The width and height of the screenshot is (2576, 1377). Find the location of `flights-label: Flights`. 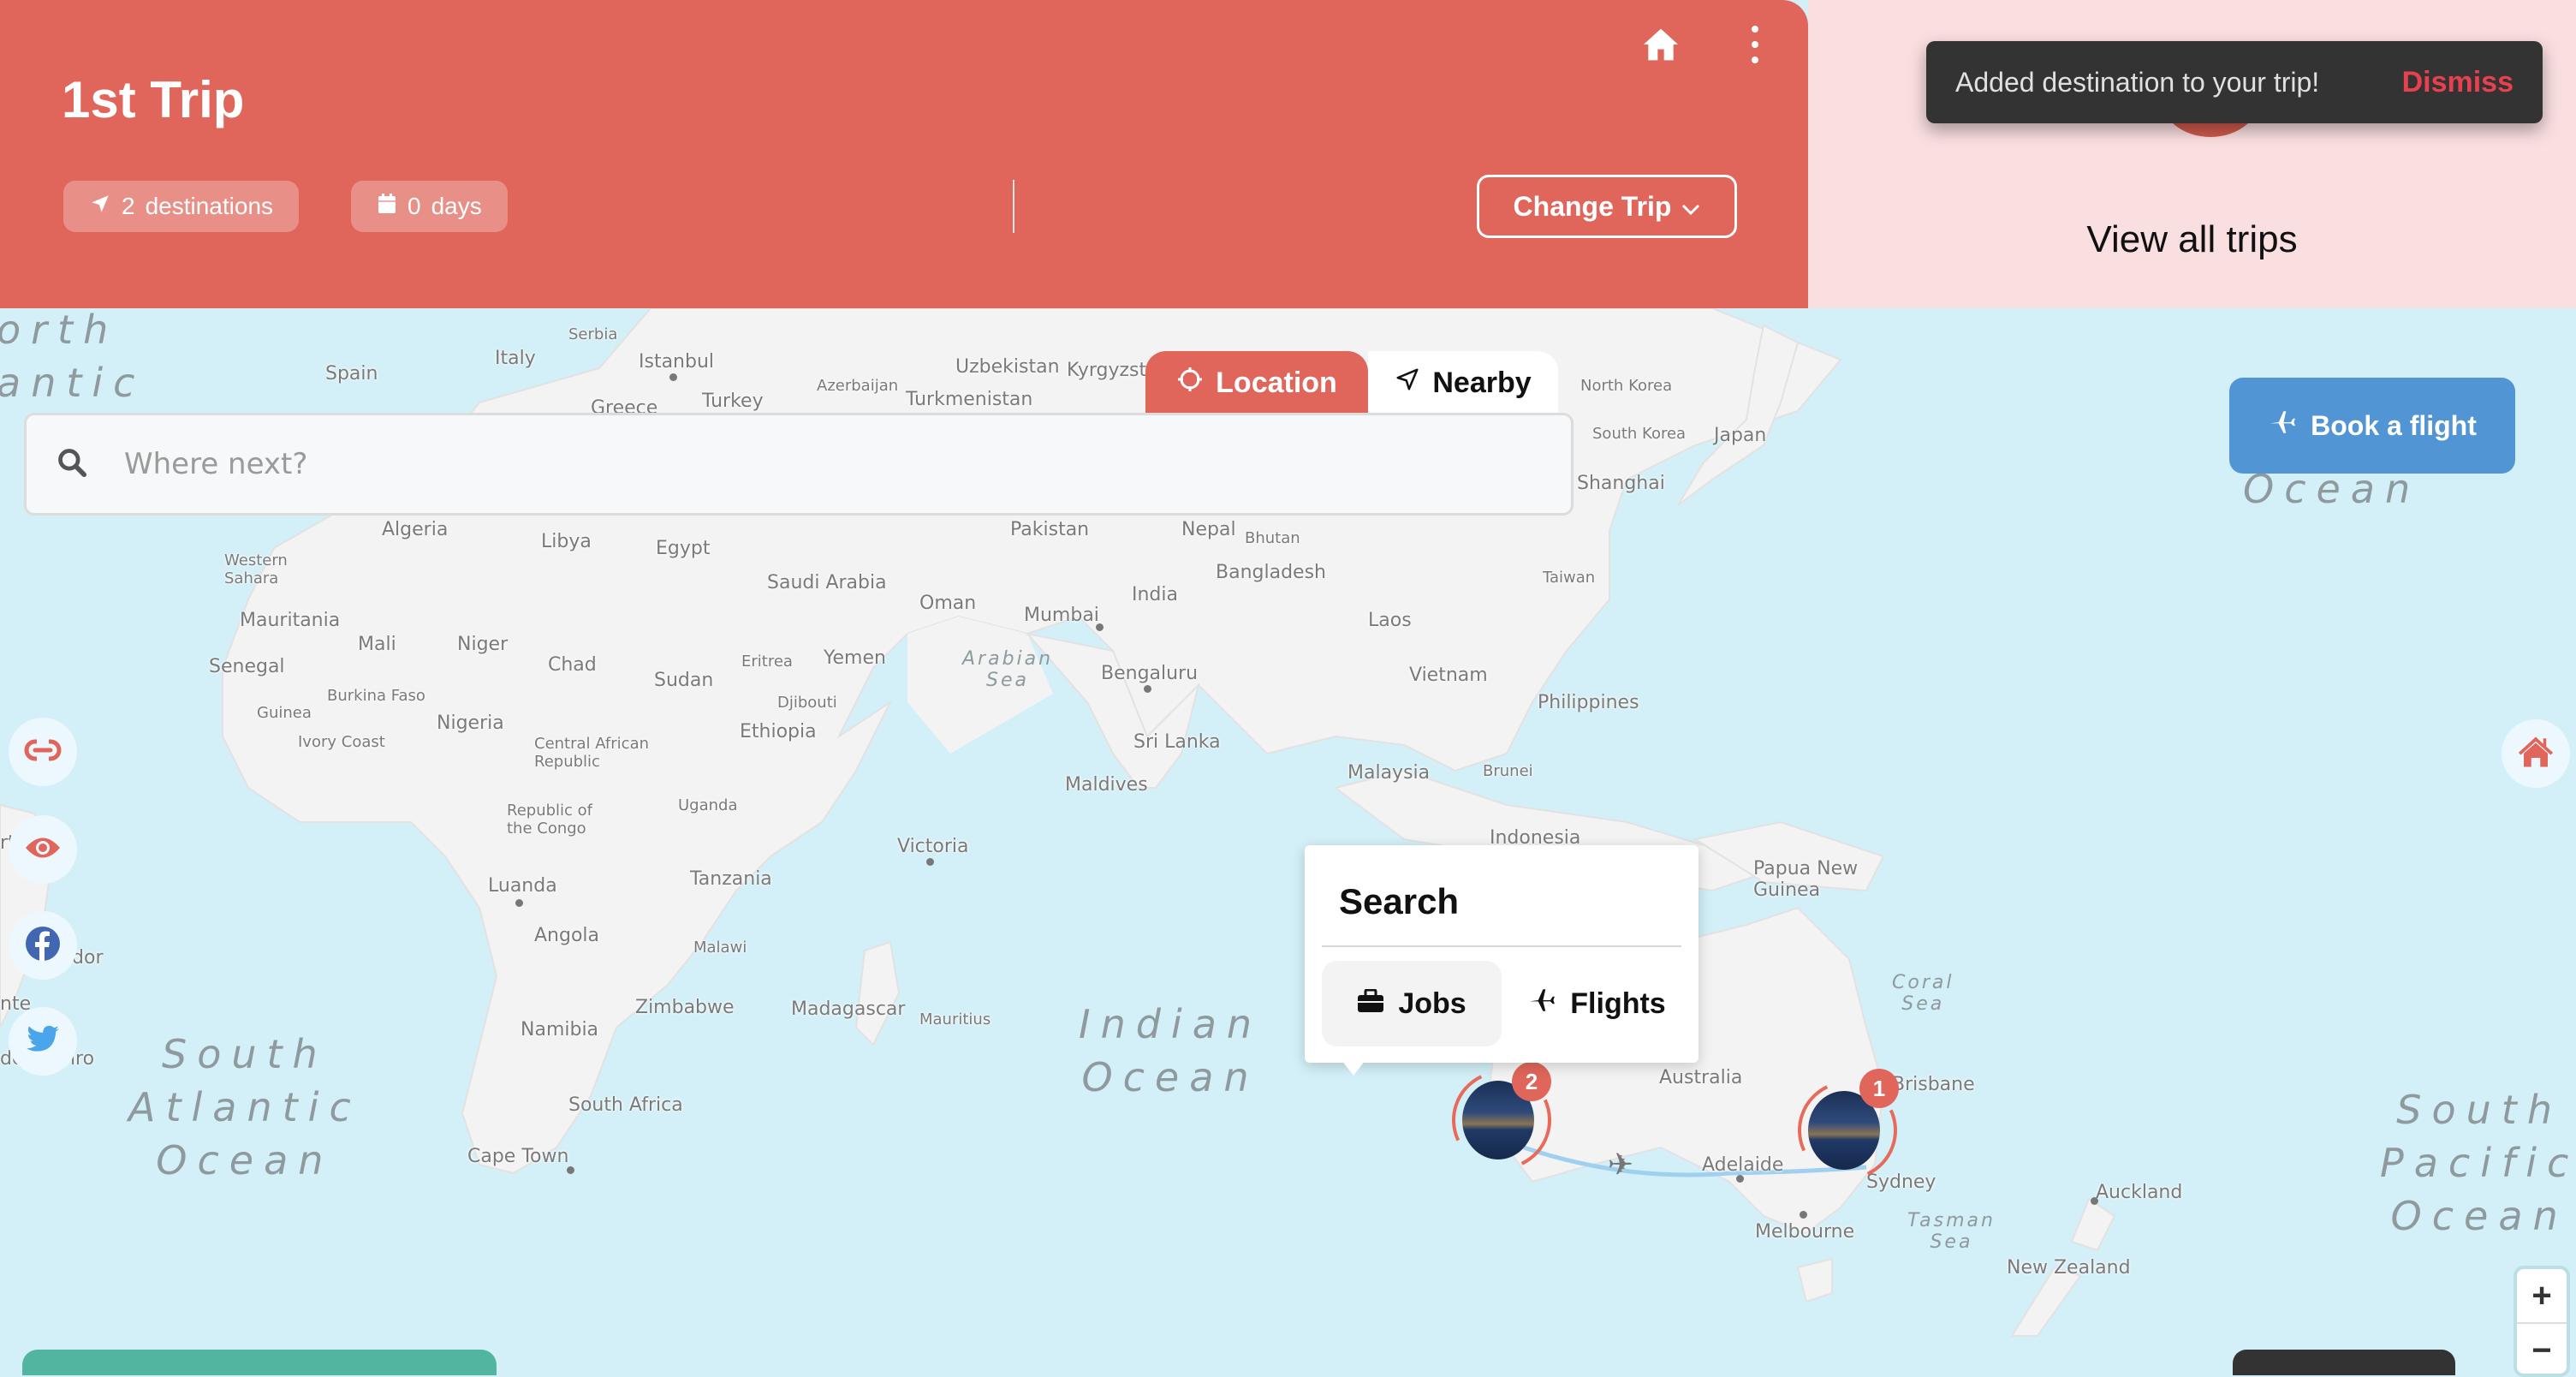

flights-label: Flights is located at coordinates (1618, 1003).